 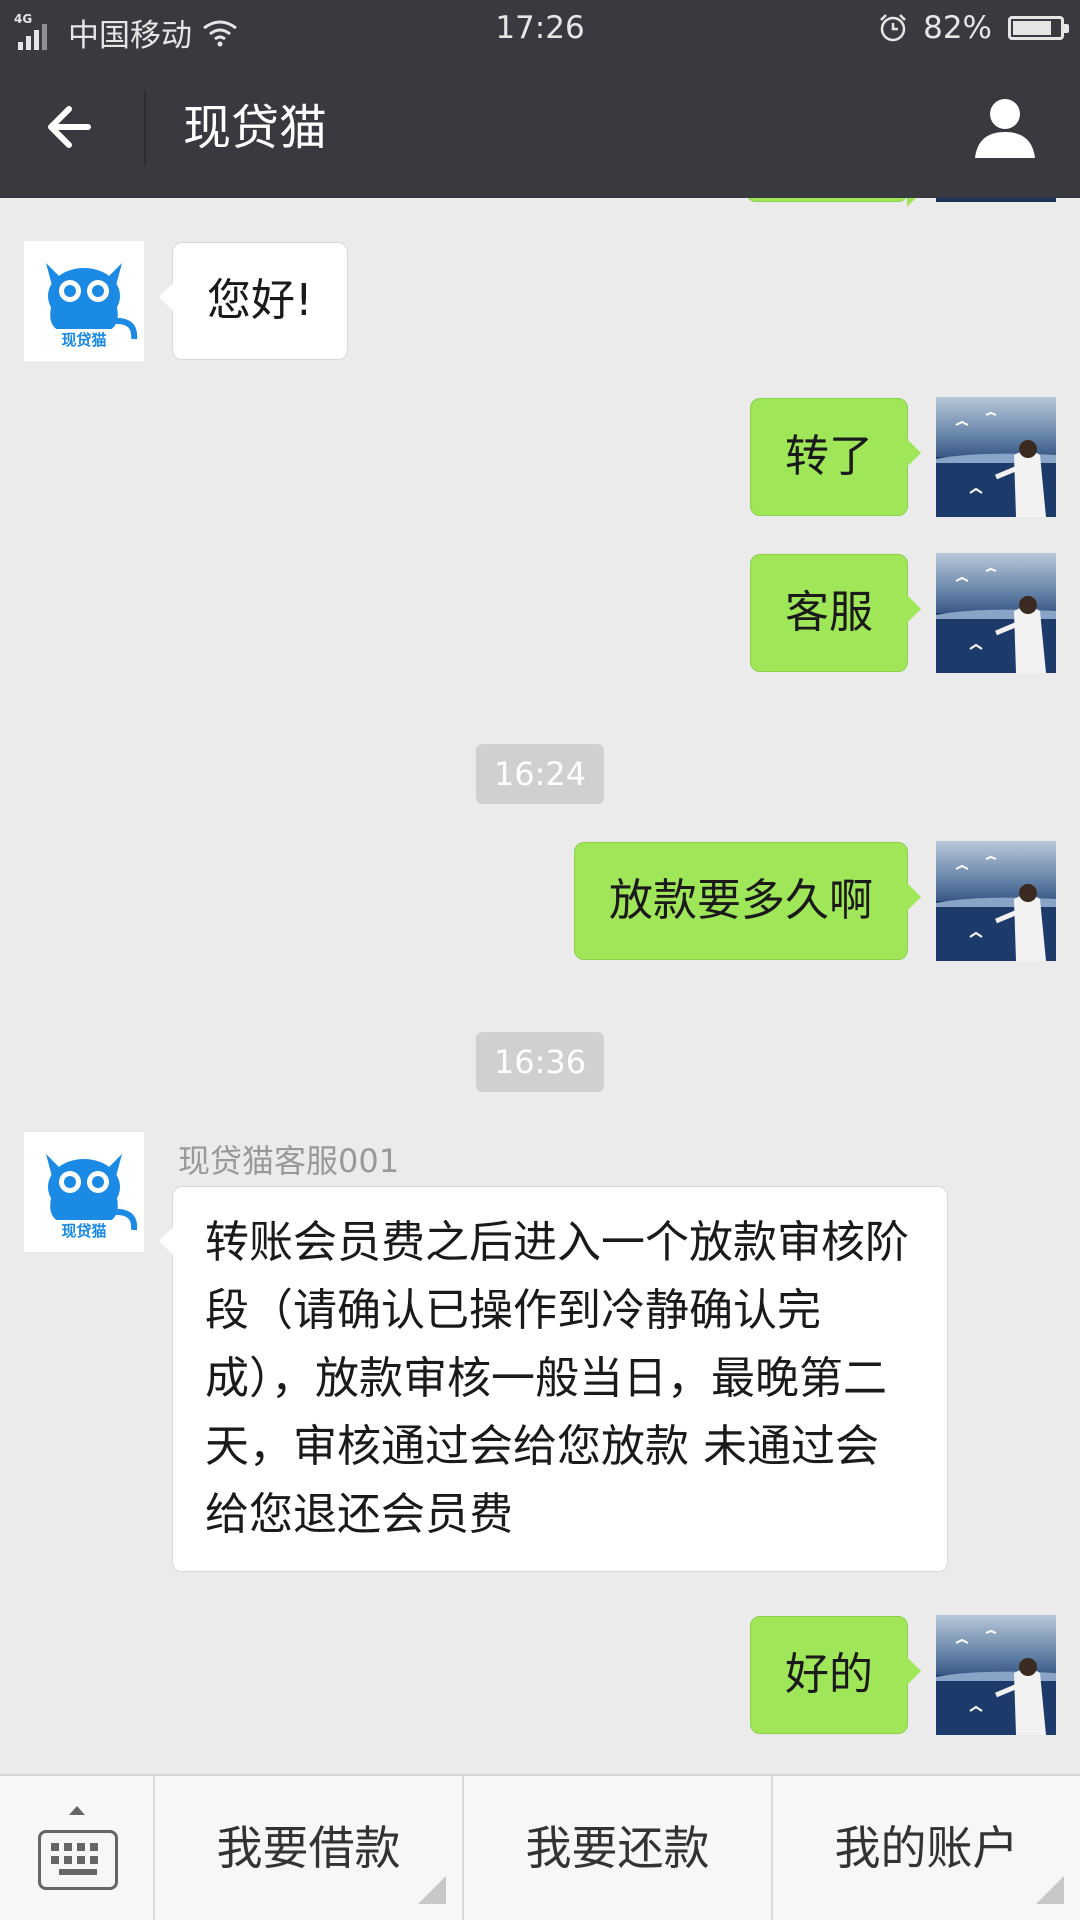 I want to click on message-bubble: 客服, so click(x=835, y=613).